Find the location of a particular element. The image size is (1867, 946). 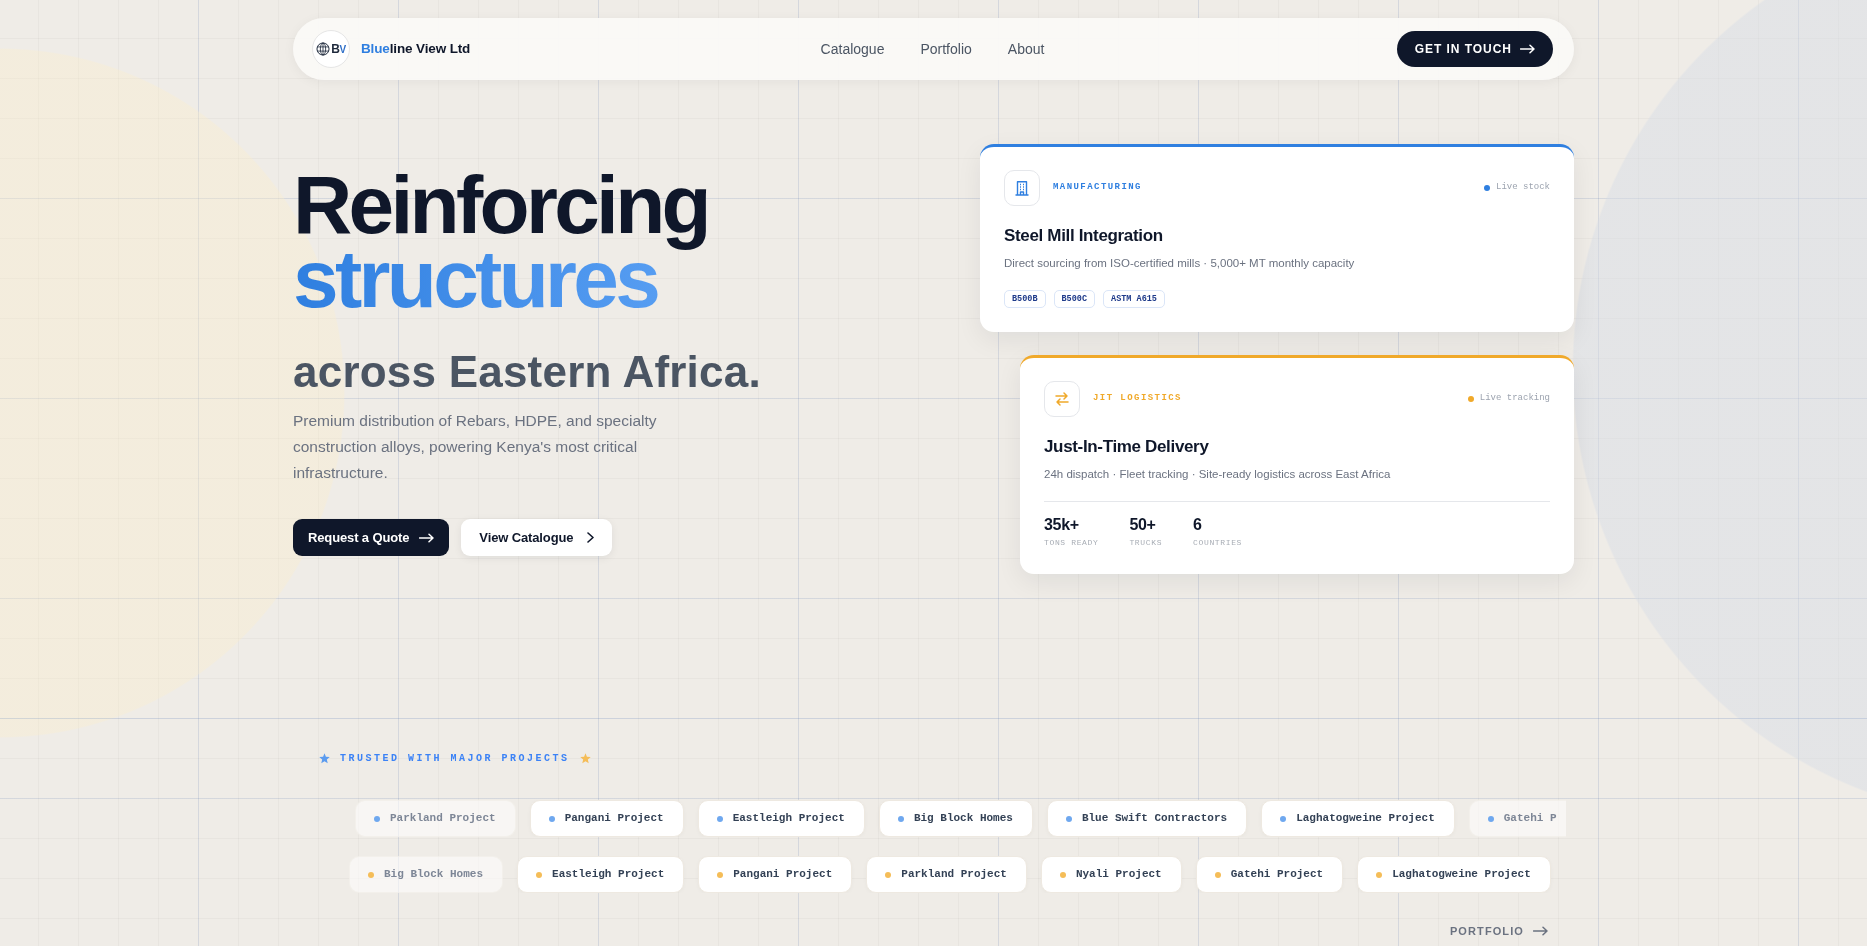

swap-arrows-icon is located at coordinates (1062, 399).